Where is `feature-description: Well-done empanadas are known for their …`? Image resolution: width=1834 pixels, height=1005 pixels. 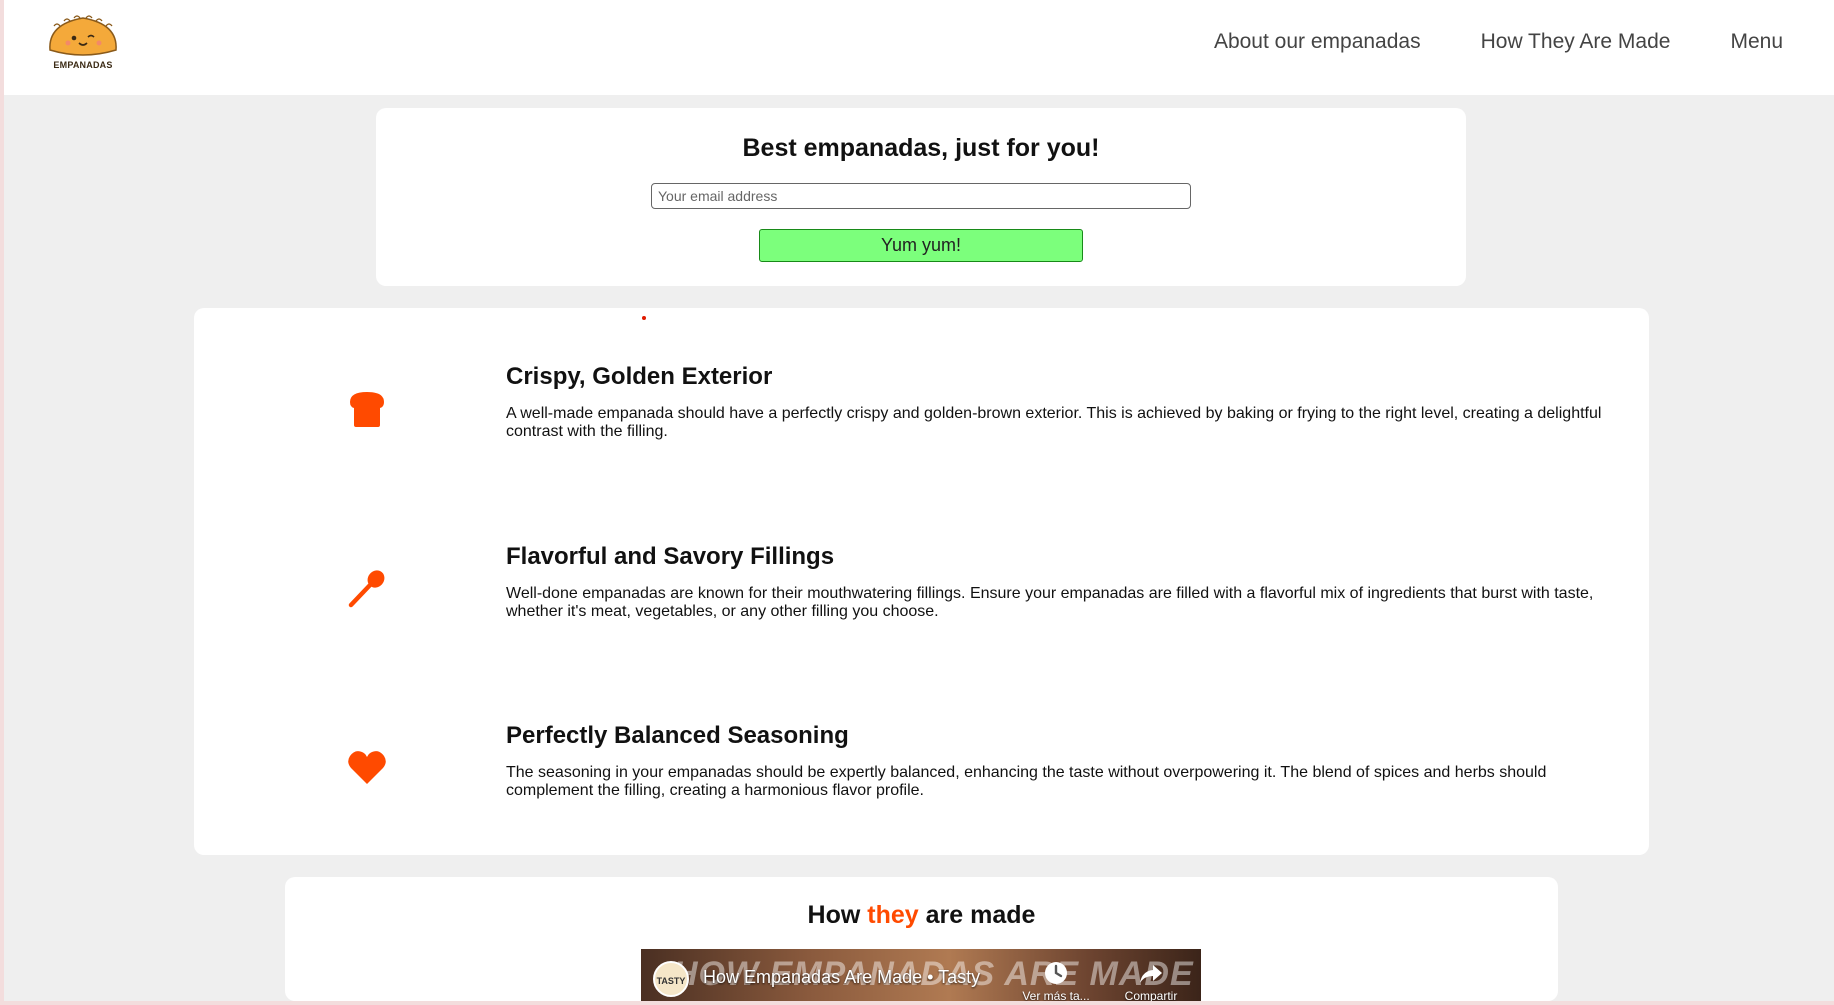 feature-description: Well-done empanadas are known for their … is located at coordinates (1050, 602).